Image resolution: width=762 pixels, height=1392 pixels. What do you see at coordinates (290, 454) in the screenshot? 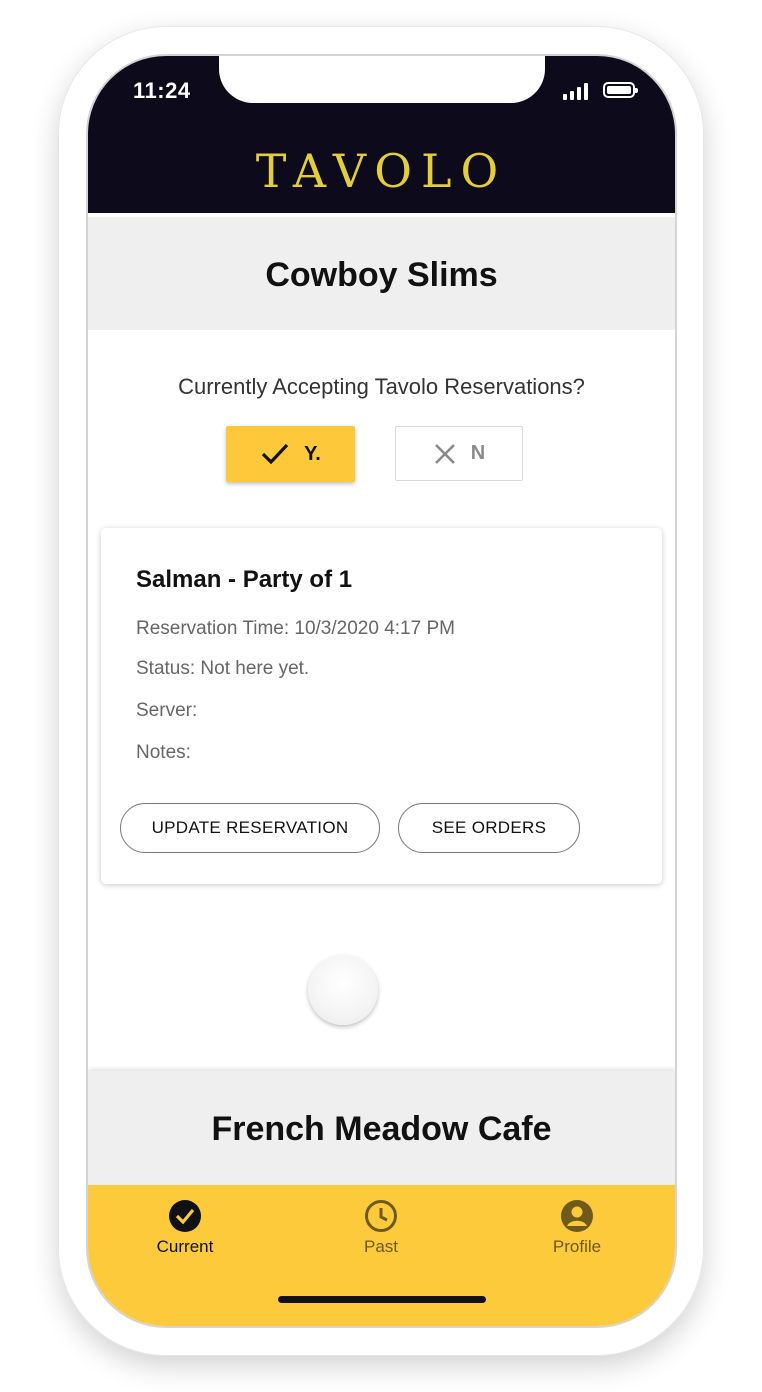
I see `accept-yes-button: Y.` at bounding box center [290, 454].